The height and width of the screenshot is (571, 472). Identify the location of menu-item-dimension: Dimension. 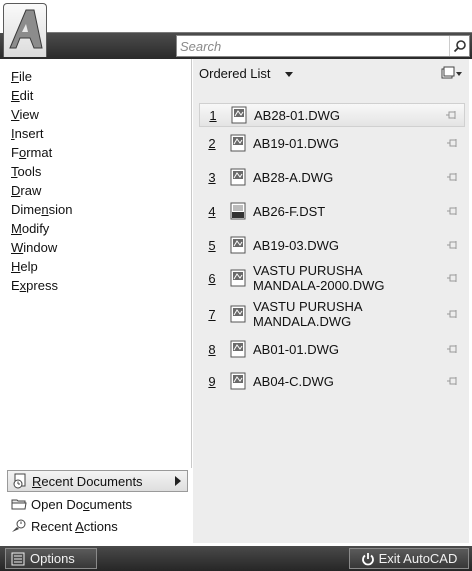
(41, 210).